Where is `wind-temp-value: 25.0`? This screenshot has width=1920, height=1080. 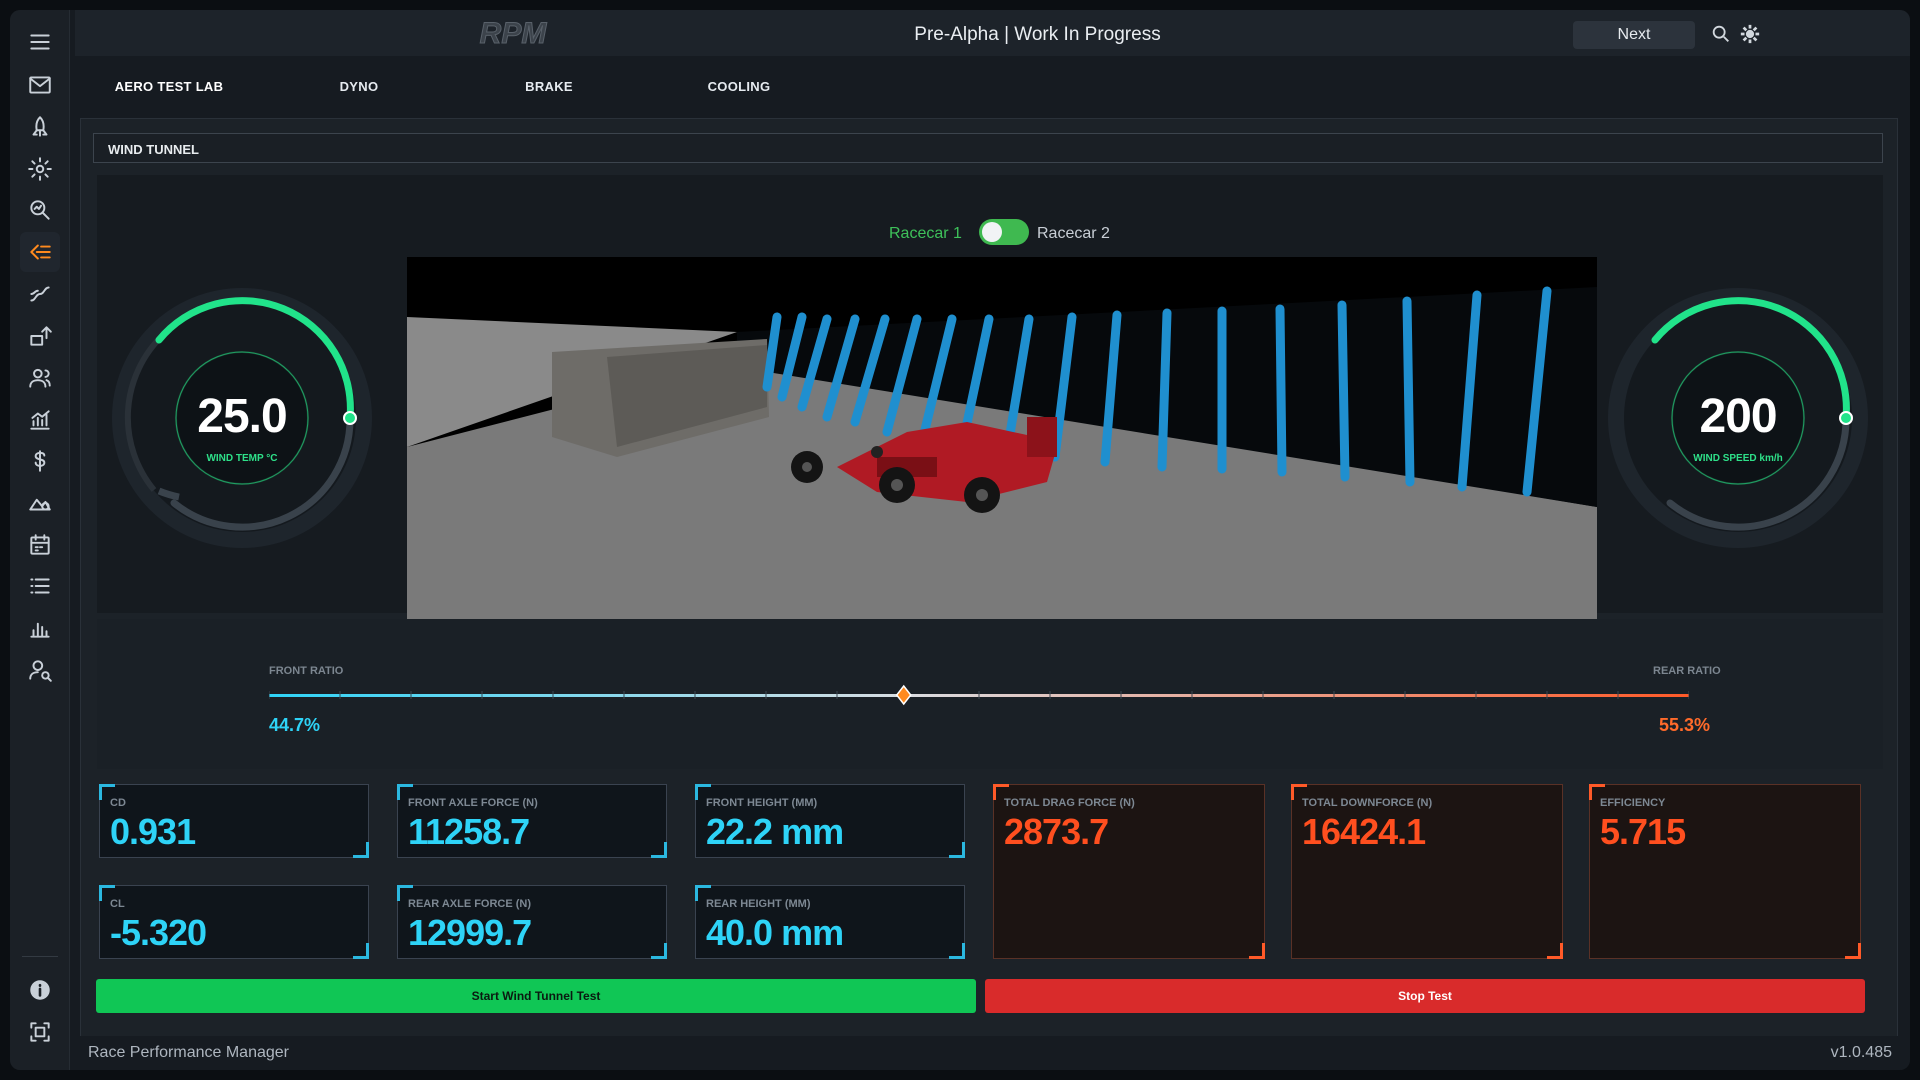
wind-temp-value: 25.0 is located at coordinates (242, 416).